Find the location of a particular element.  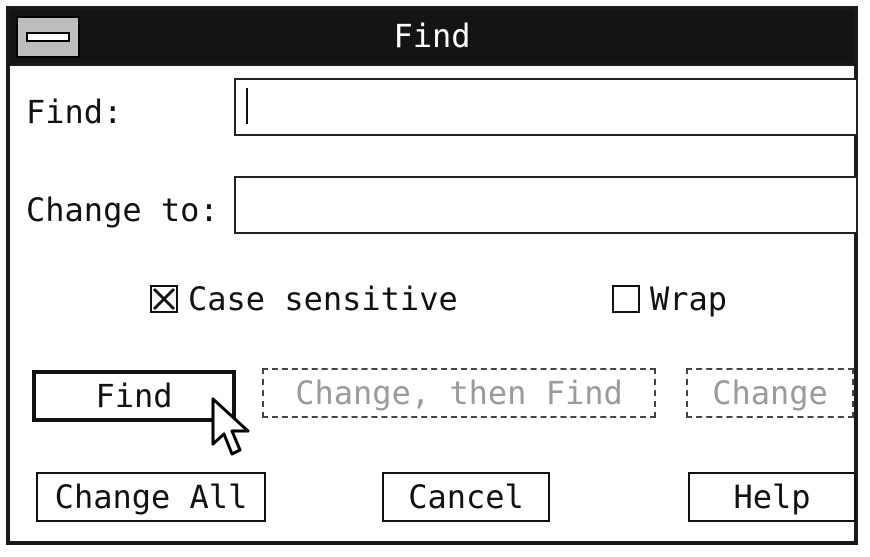

change-then-find-button: Change, then Find is located at coordinates (459, 393).